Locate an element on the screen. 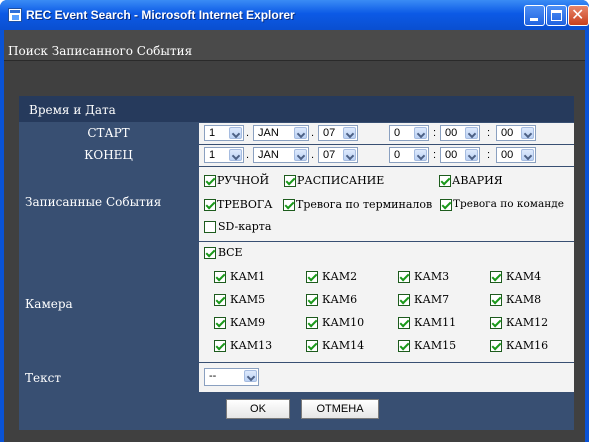  camera-label: КАМ3 is located at coordinates (432, 276).